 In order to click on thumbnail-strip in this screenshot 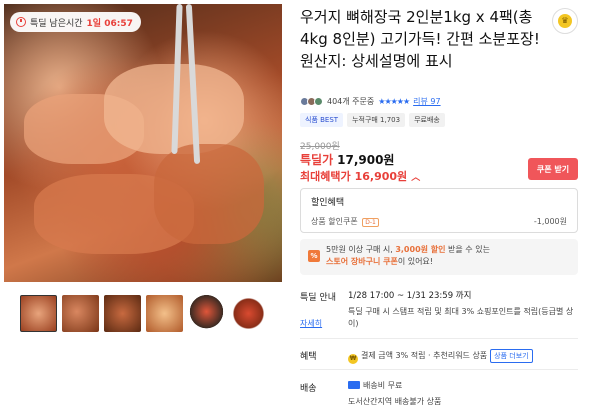, I will do `click(143, 313)`.